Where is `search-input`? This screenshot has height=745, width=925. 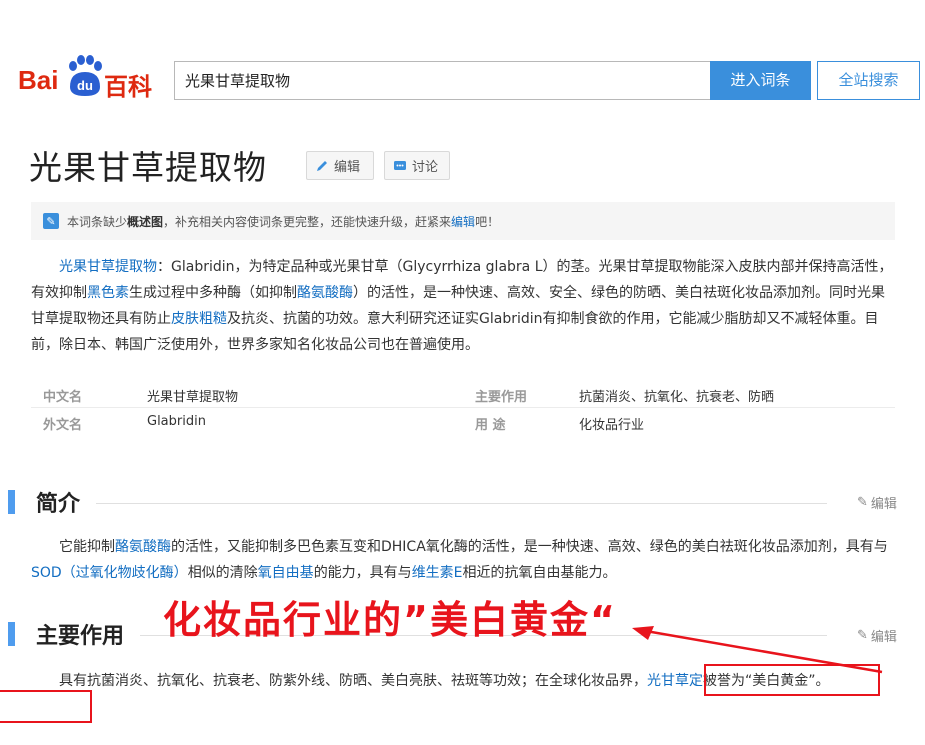
search-input is located at coordinates (442, 80).